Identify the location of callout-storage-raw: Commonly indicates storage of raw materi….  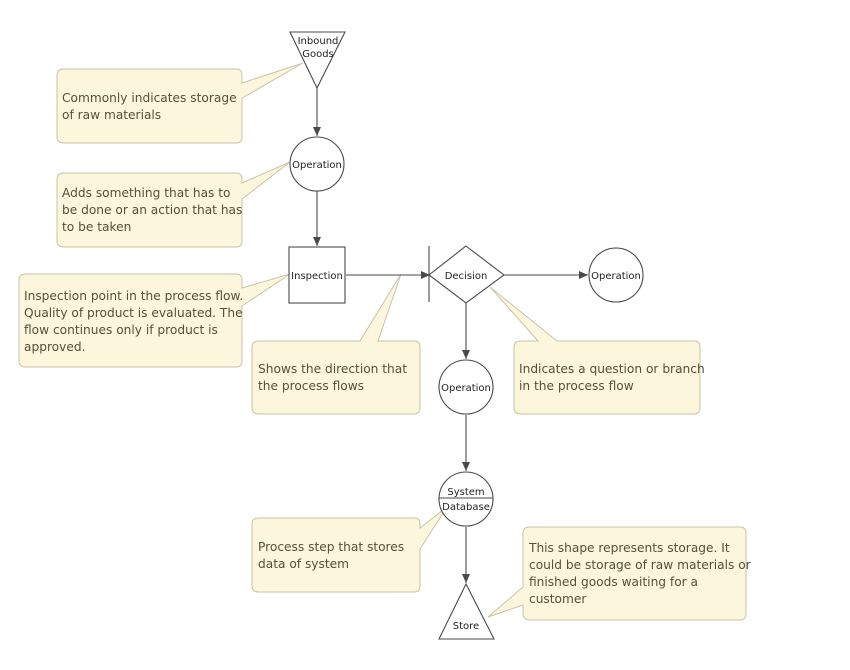
(180, 103).